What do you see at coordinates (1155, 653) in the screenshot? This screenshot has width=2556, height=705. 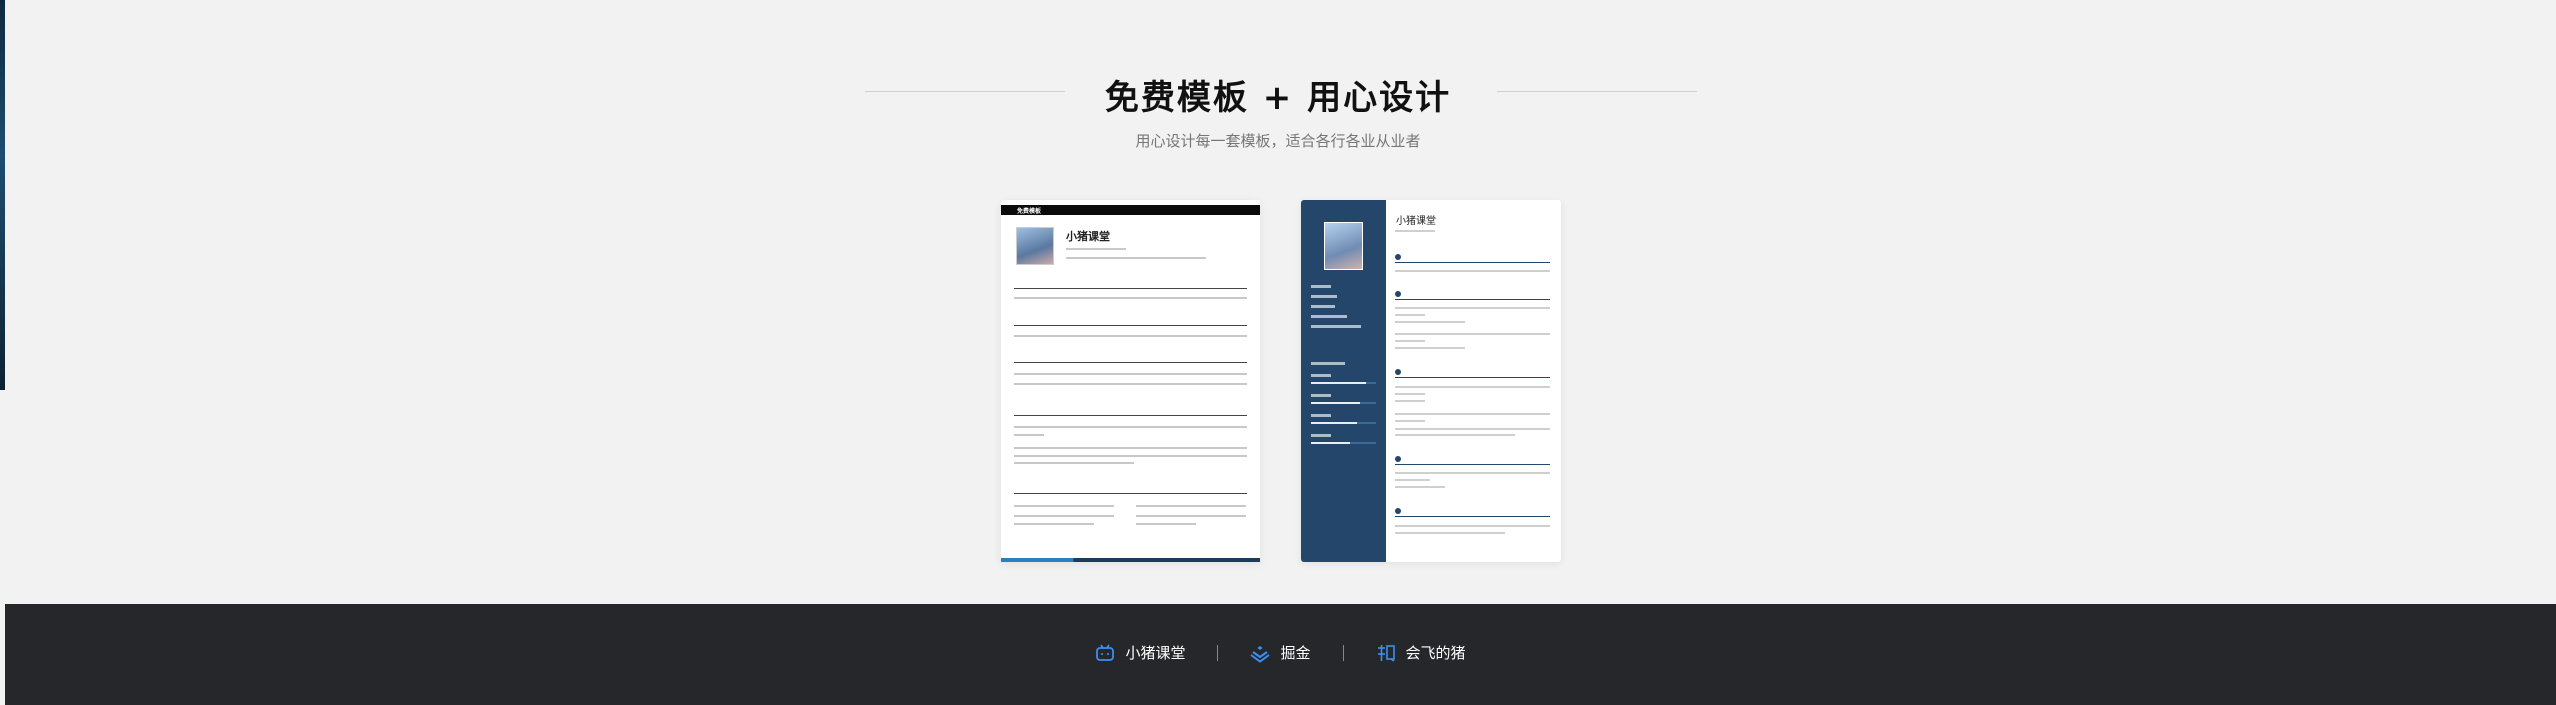 I see `footer-link-label: 小猪课堂` at bounding box center [1155, 653].